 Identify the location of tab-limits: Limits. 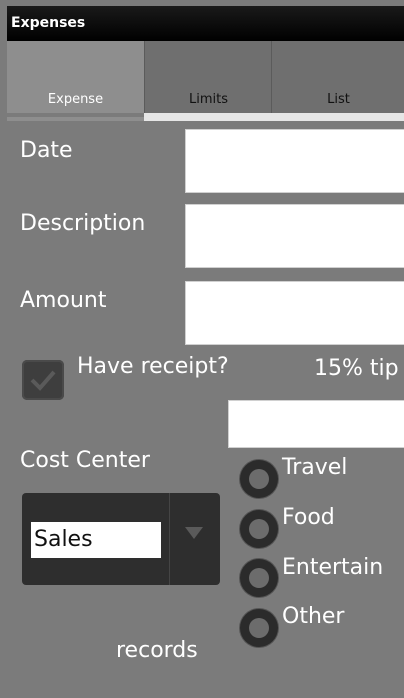
(208, 77).